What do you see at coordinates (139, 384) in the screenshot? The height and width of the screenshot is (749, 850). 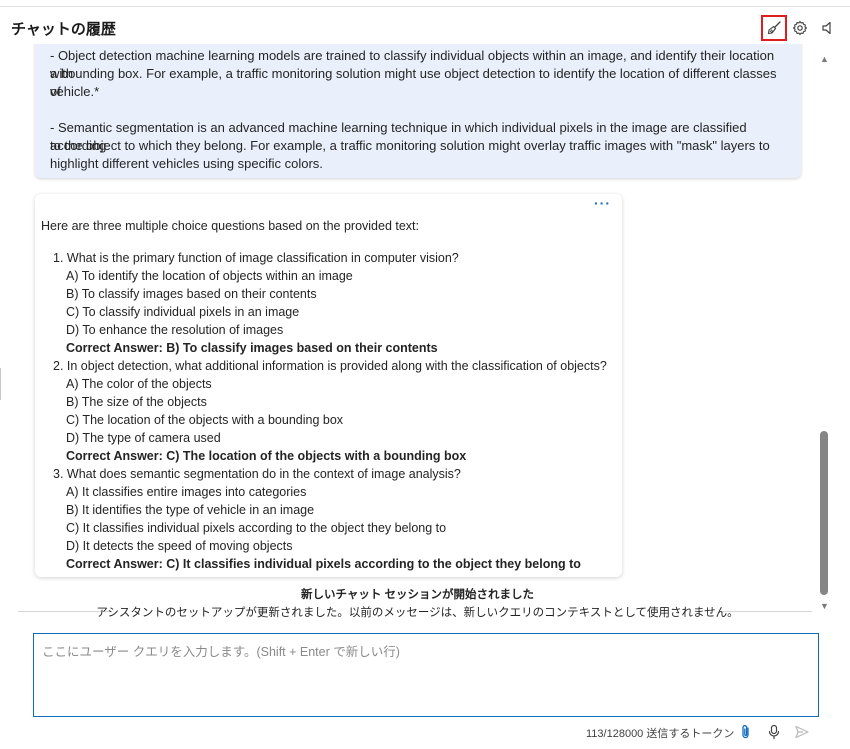 I see `option: A) The color of the objects` at bounding box center [139, 384].